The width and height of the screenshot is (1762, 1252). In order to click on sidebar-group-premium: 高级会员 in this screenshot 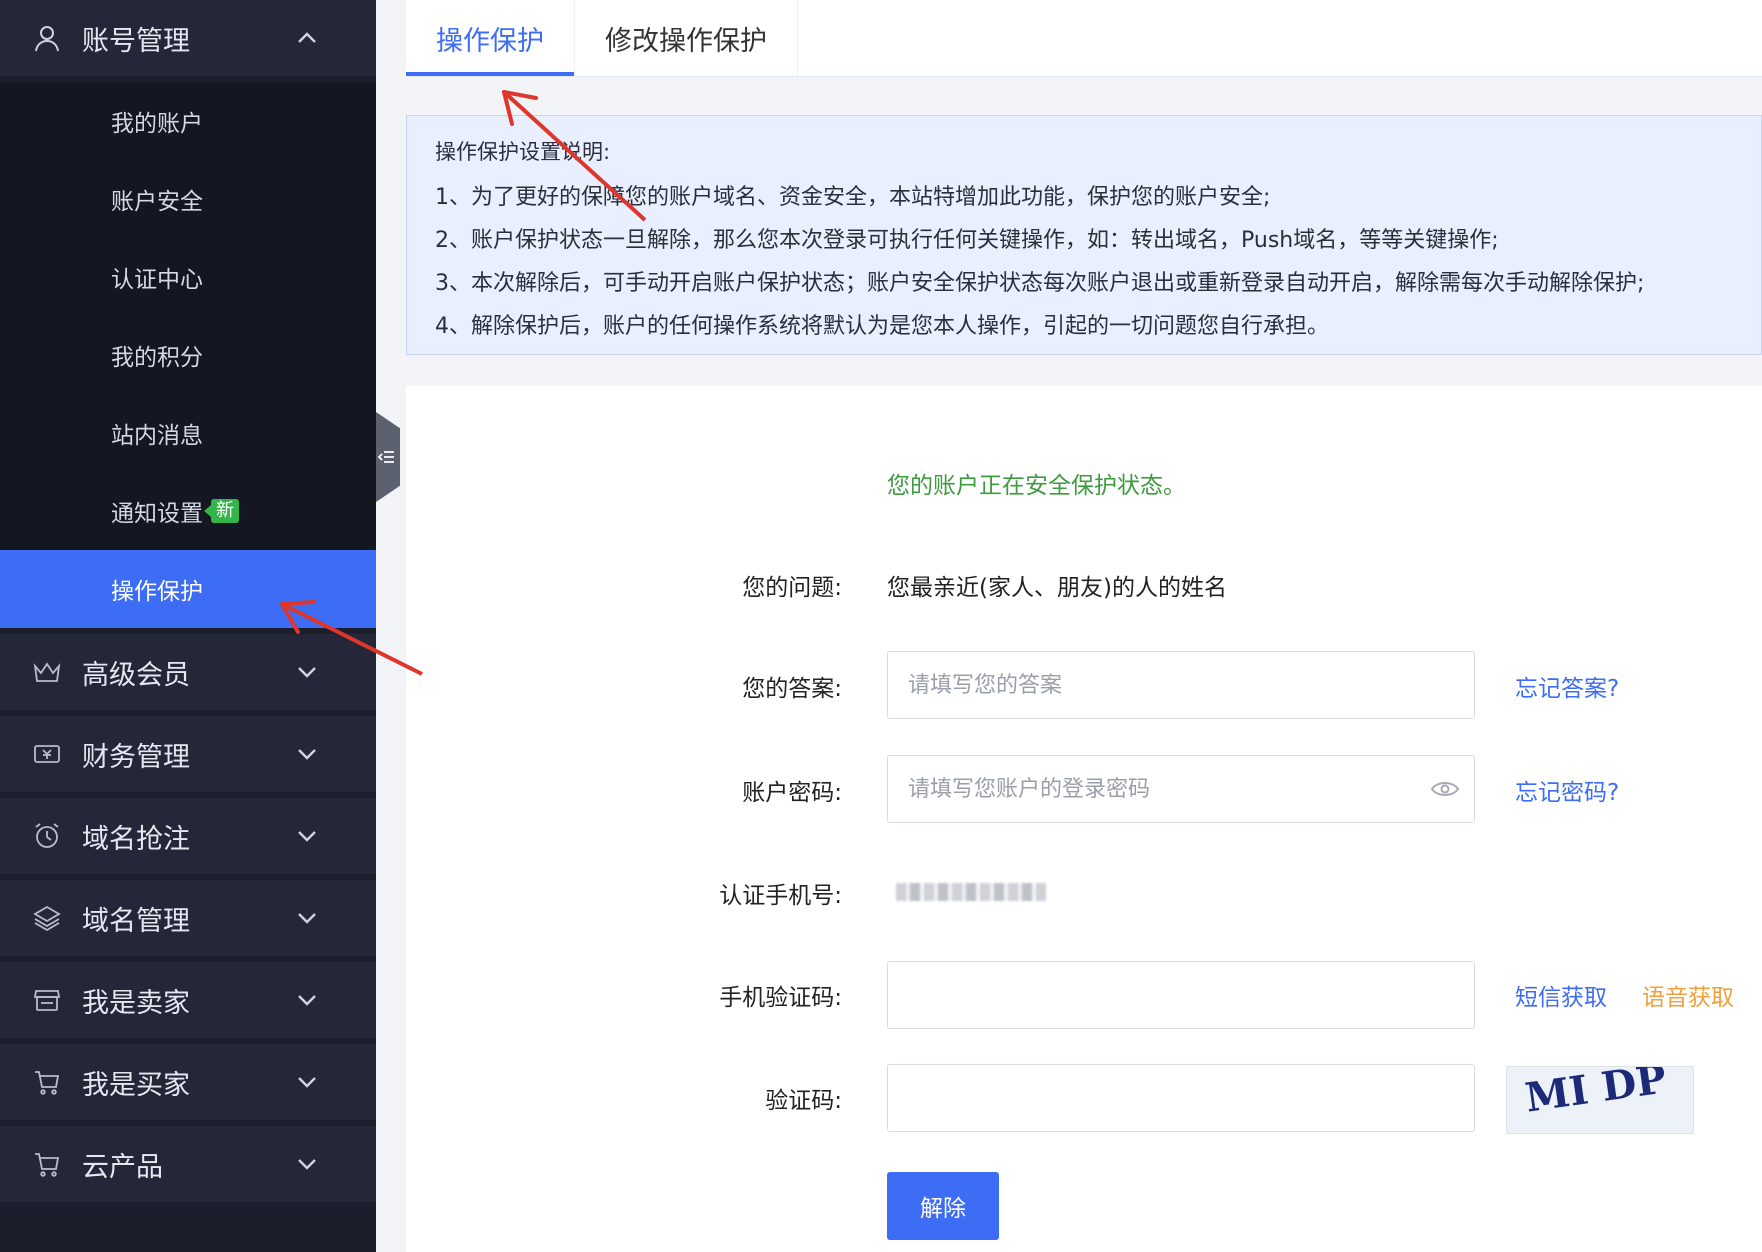, I will do `click(188, 675)`.